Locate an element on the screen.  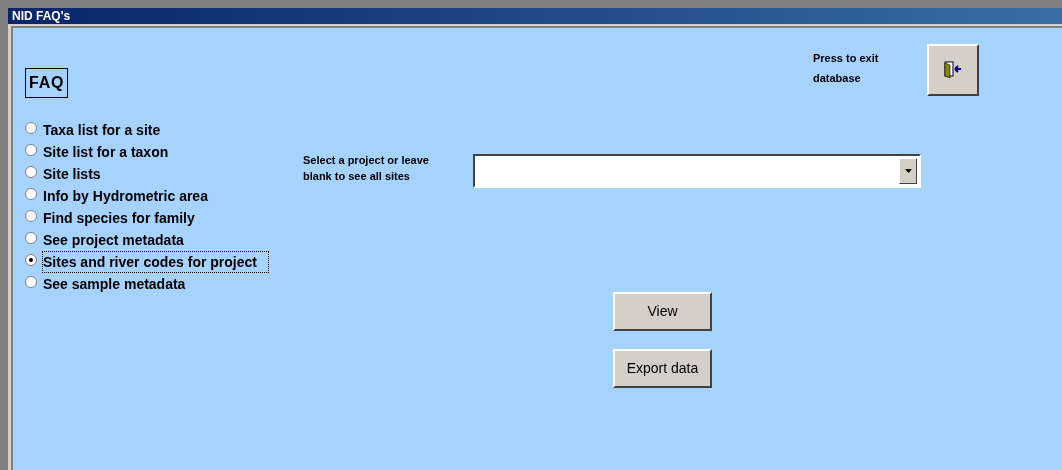
radio-option: Taxa list for a site is located at coordinates (164, 130).